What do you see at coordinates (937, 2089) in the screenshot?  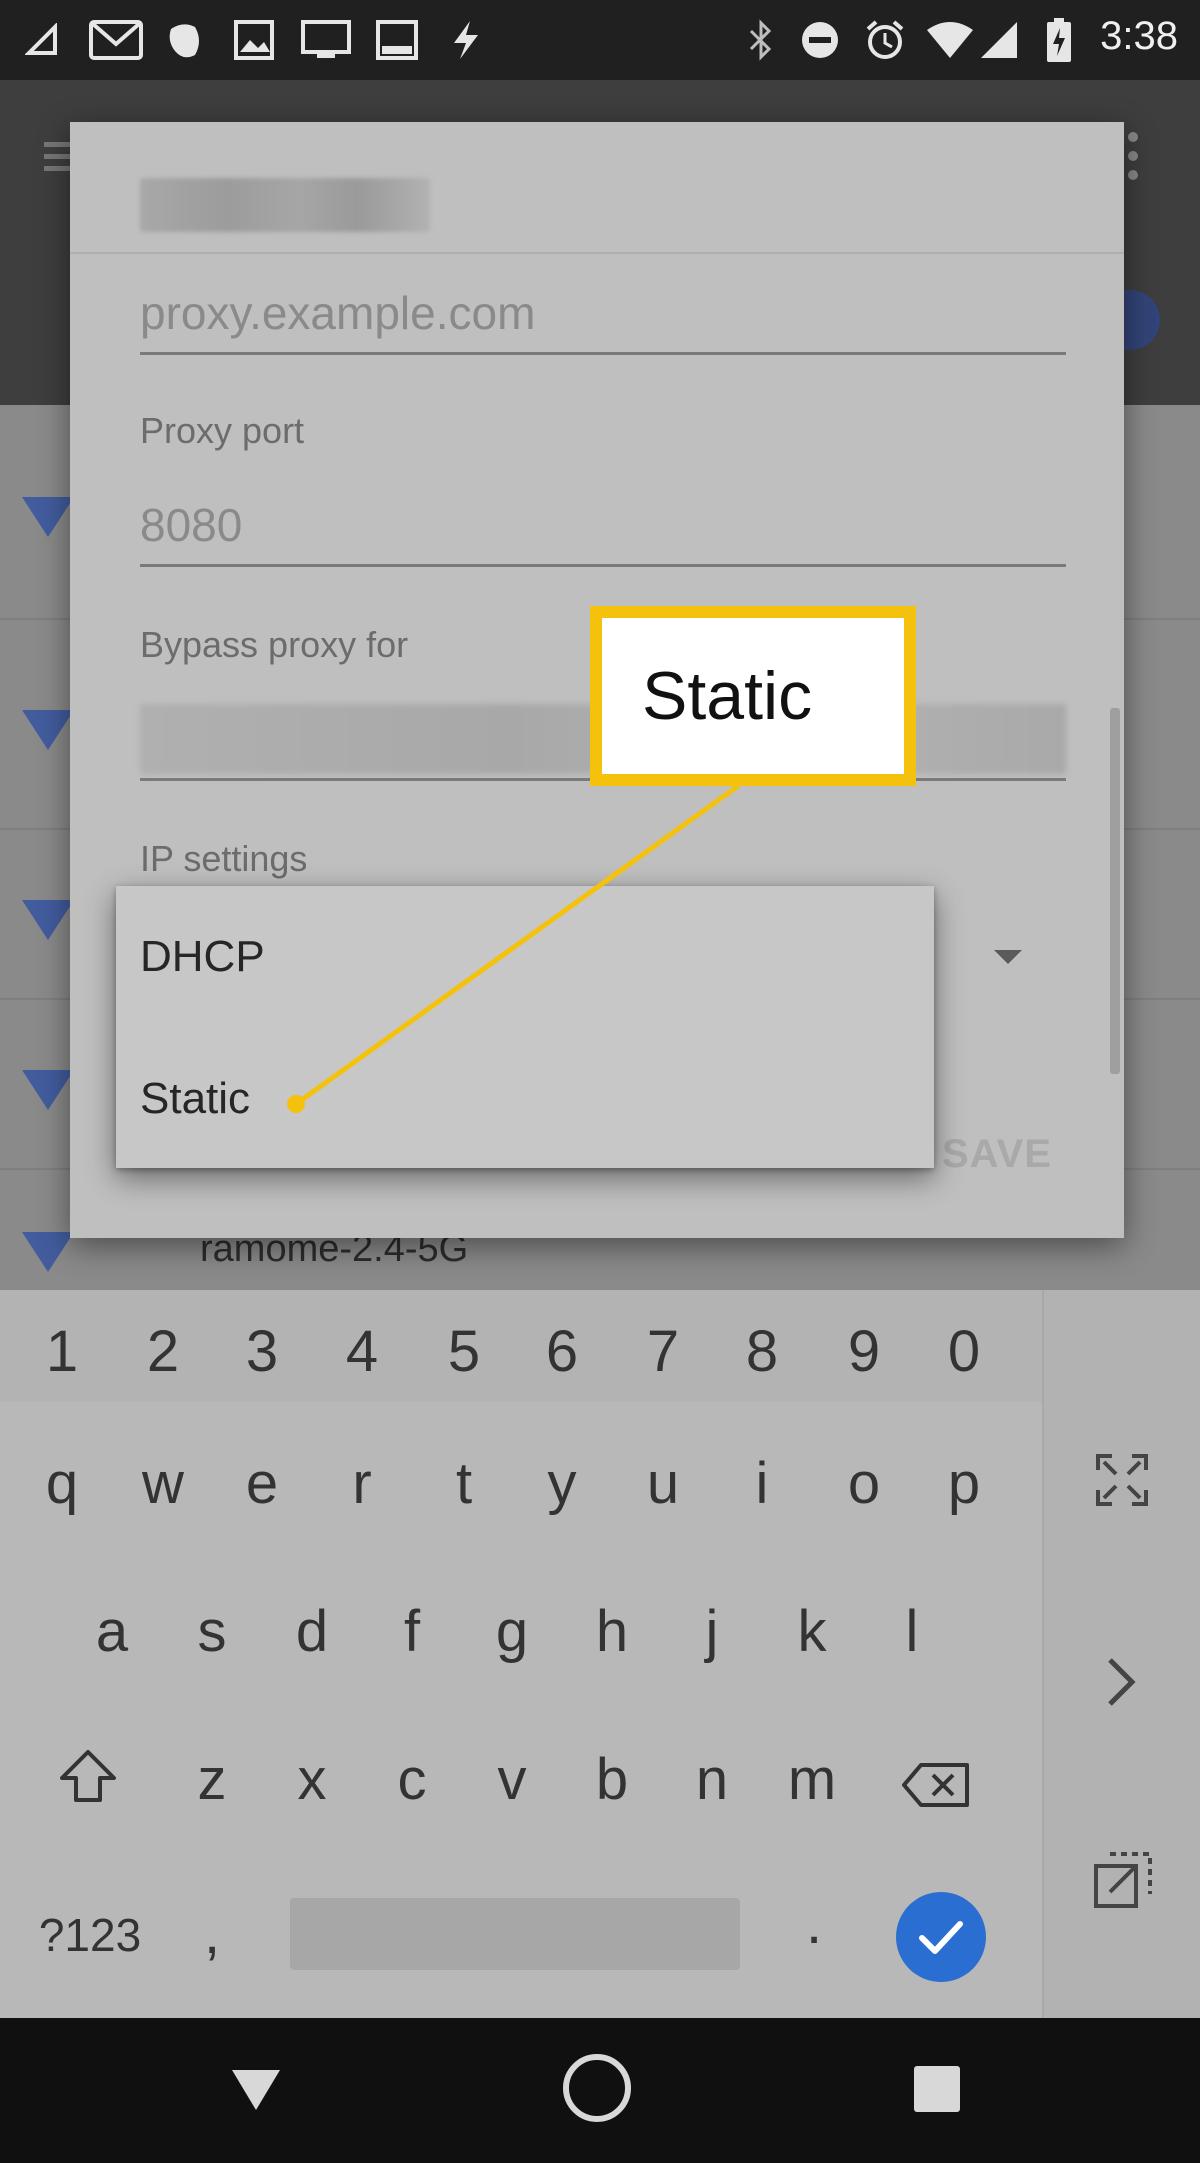 I see `recent-apps-icon` at bounding box center [937, 2089].